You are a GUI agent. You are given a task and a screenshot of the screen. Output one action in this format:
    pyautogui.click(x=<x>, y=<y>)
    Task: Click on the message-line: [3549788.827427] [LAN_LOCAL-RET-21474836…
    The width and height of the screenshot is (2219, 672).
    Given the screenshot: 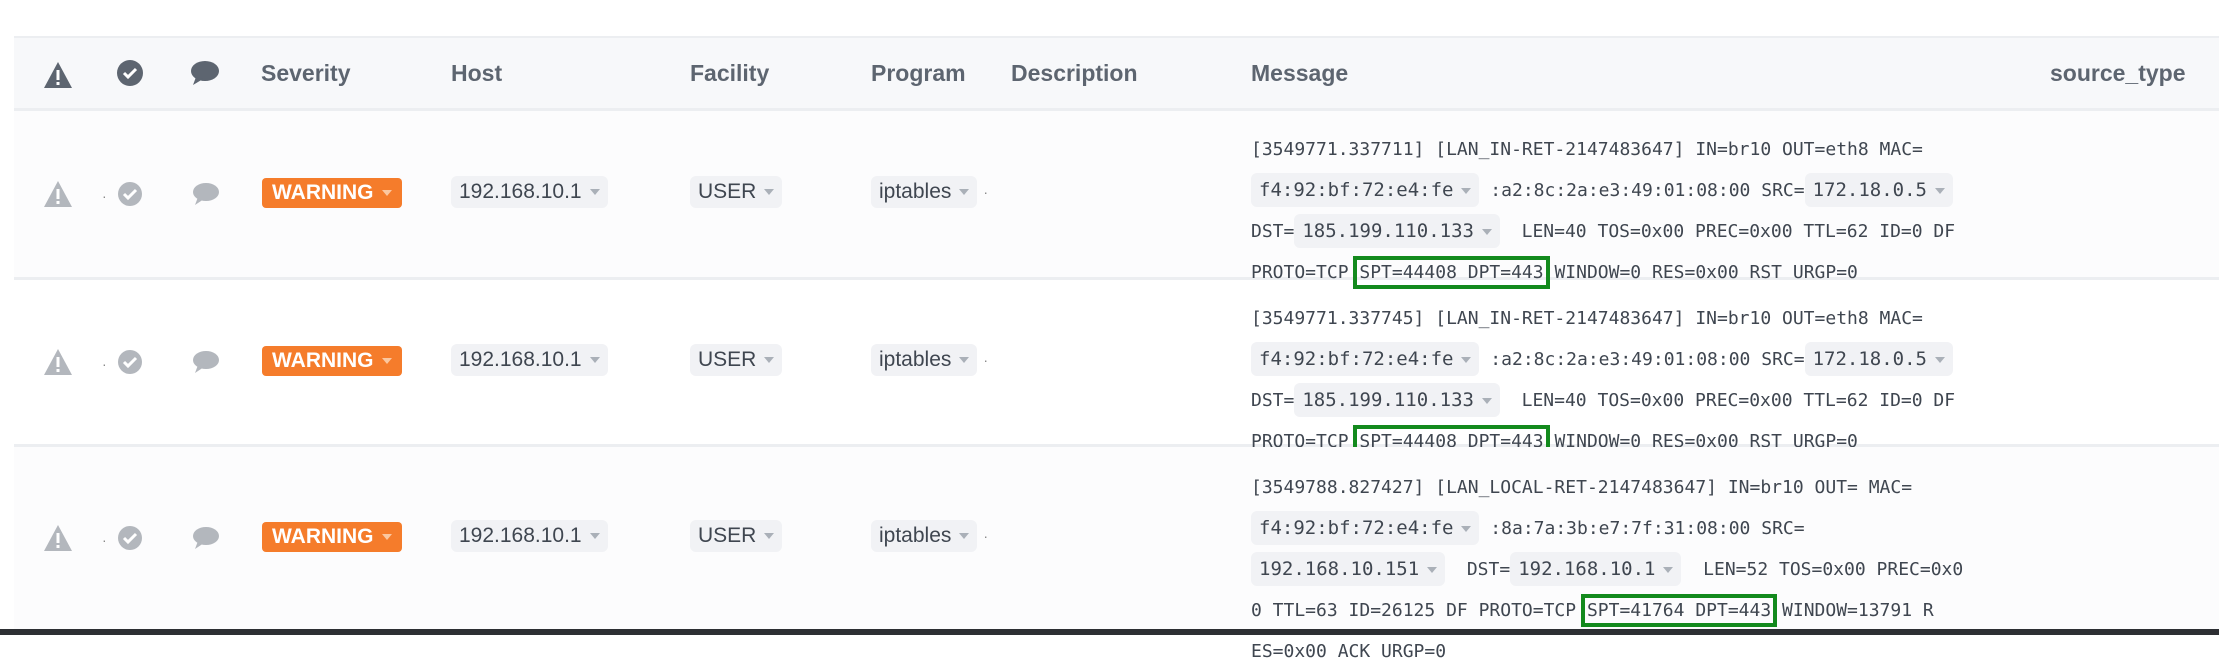 What is the action you would take?
    pyautogui.click(x=1607, y=487)
    